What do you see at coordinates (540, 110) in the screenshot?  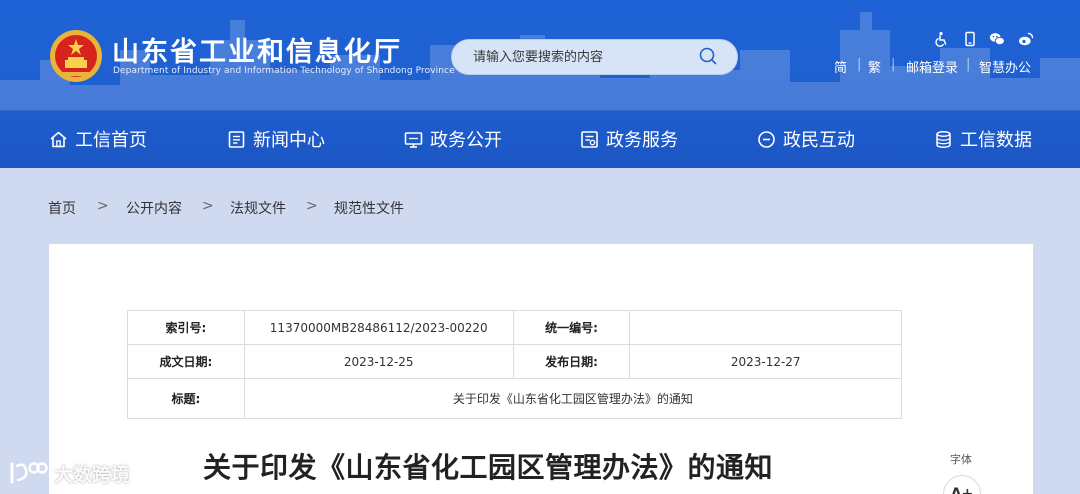 I see `nav-divider` at bounding box center [540, 110].